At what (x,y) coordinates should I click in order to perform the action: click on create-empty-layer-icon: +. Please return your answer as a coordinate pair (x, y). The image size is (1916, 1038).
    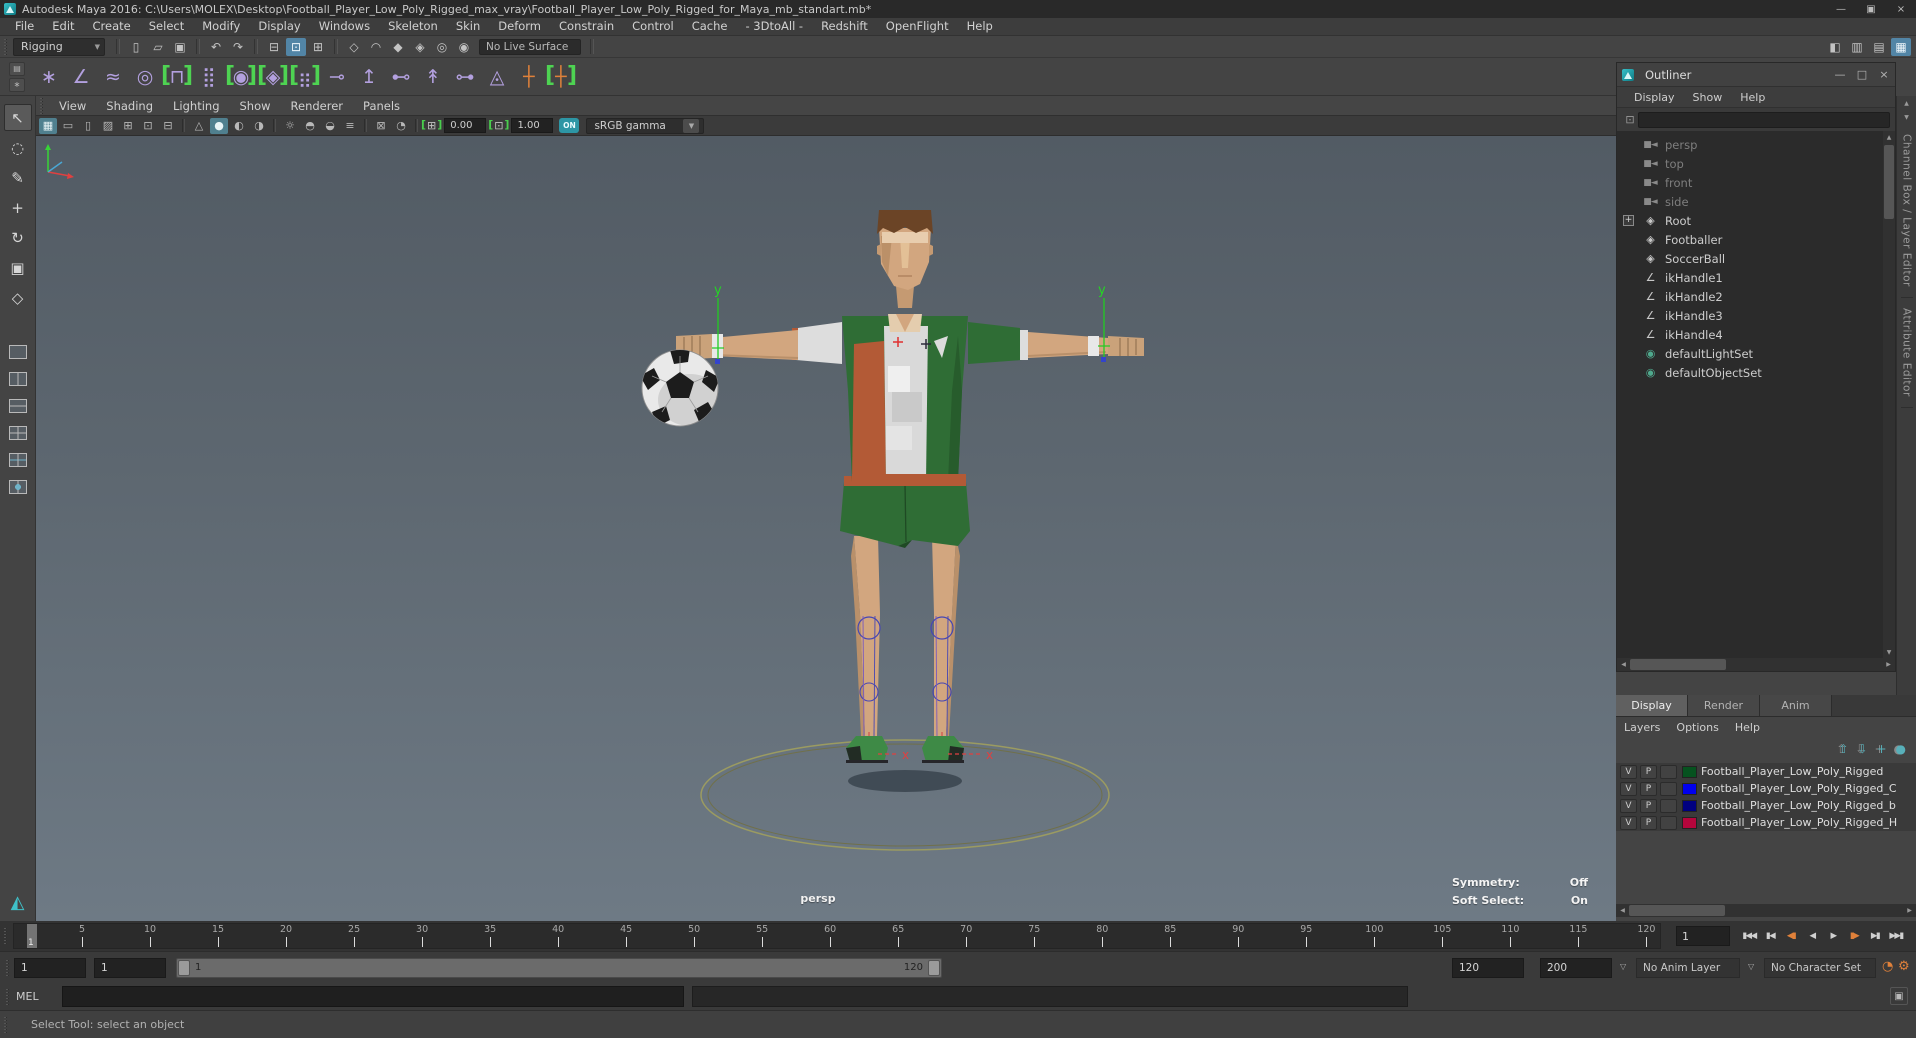
    Looking at the image, I should click on (1881, 749).